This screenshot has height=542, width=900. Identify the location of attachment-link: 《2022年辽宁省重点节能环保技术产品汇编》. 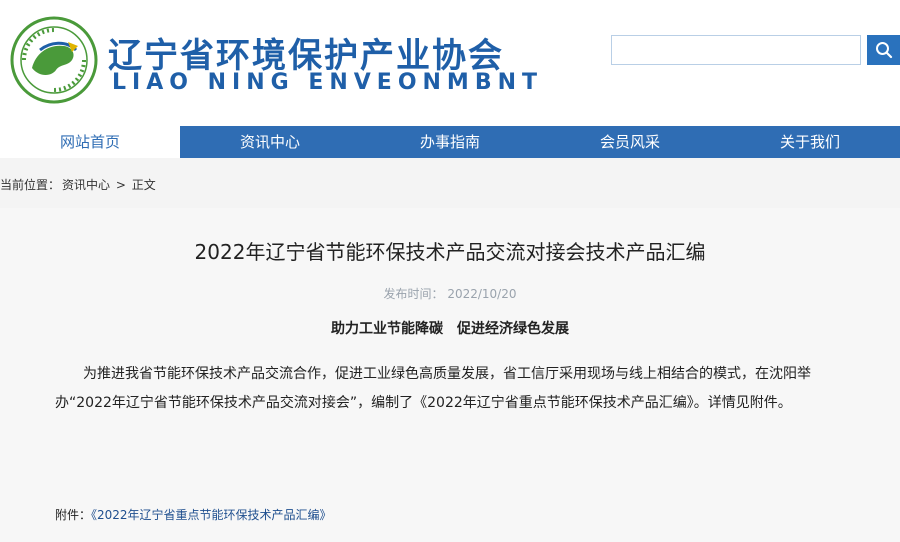
(211, 515).